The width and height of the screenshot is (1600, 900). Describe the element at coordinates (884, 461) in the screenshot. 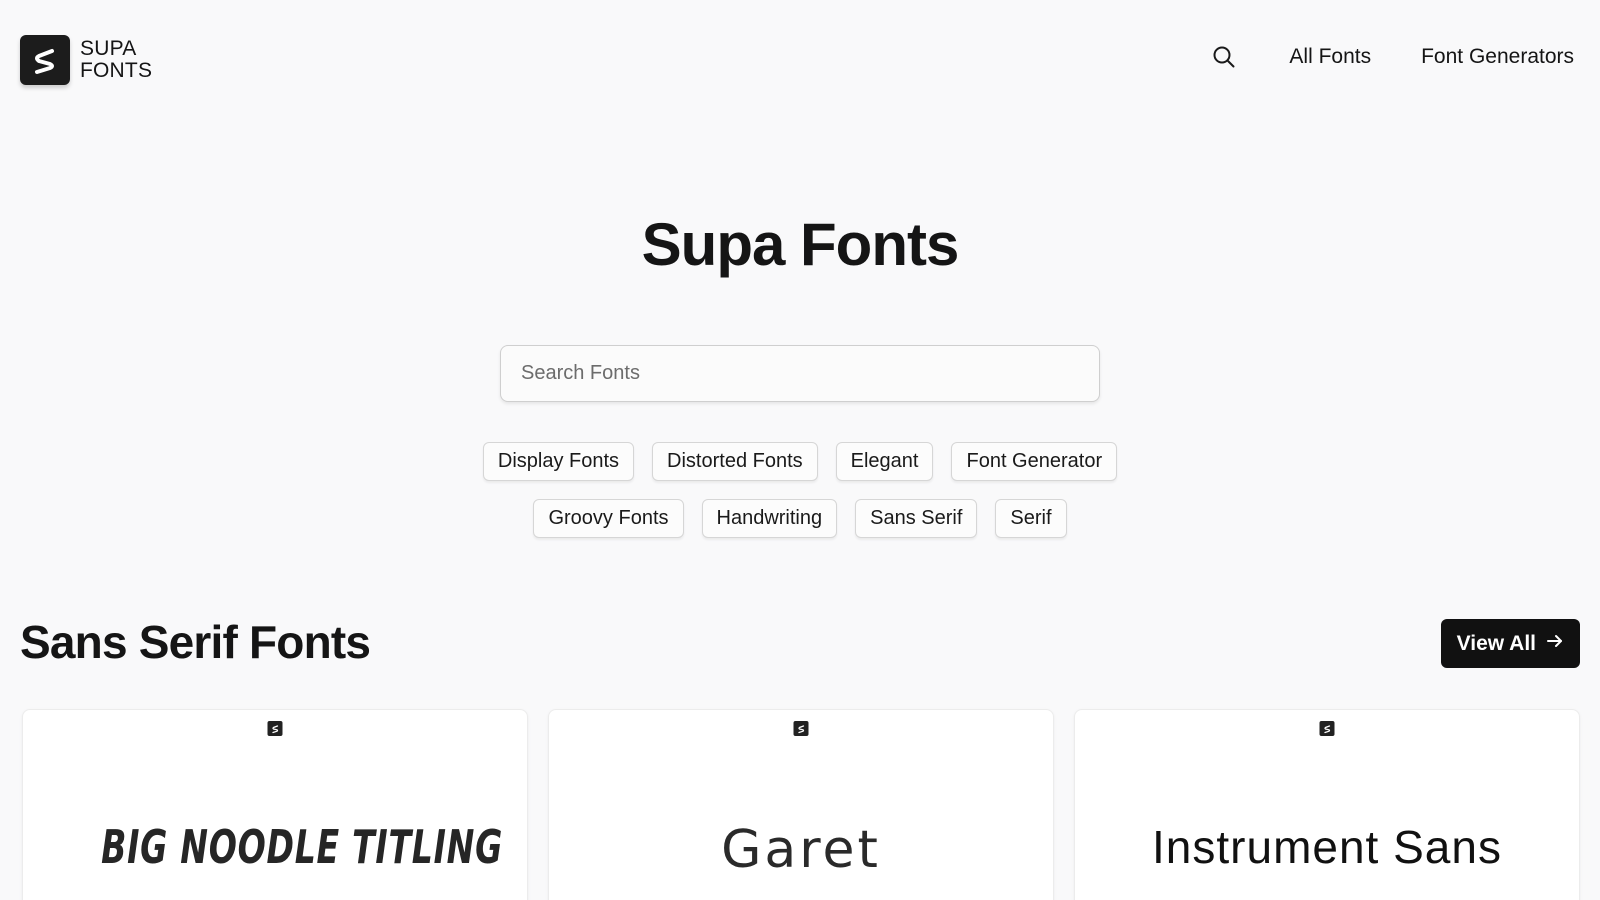

I see `tag-elegant: Elegant` at that location.